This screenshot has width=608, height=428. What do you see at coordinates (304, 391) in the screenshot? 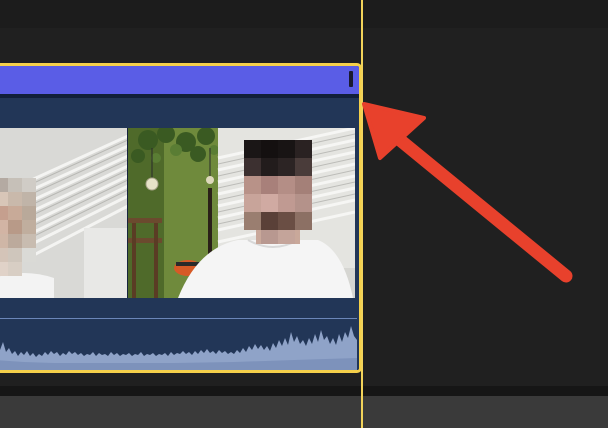
I see `timeline-bottom-strip` at bounding box center [304, 391].